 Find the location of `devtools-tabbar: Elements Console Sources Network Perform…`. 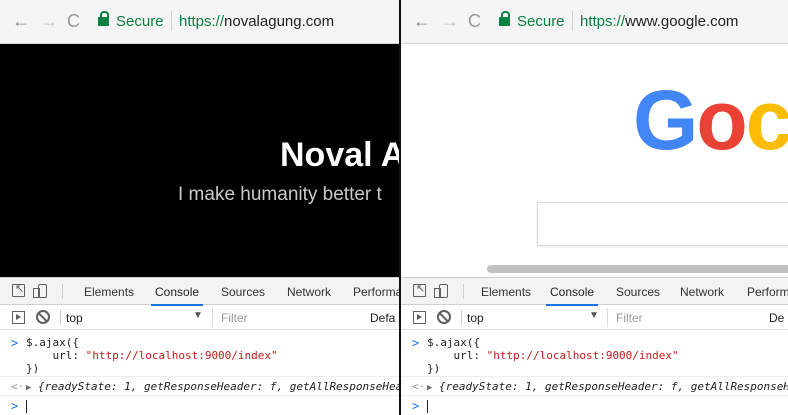

devtools-tabbar: Elements Console Sources Network Perform… is located at coordinates (199, 292).